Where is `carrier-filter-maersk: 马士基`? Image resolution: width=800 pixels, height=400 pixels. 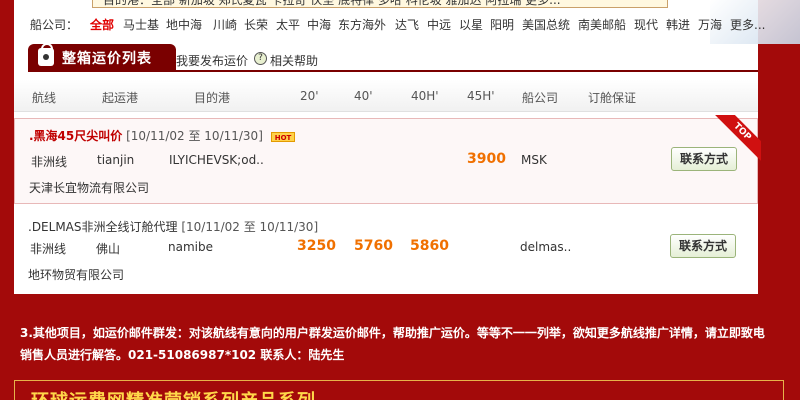 carrier-filter-maersk: 马士基 is located at coordinates (141, 24).